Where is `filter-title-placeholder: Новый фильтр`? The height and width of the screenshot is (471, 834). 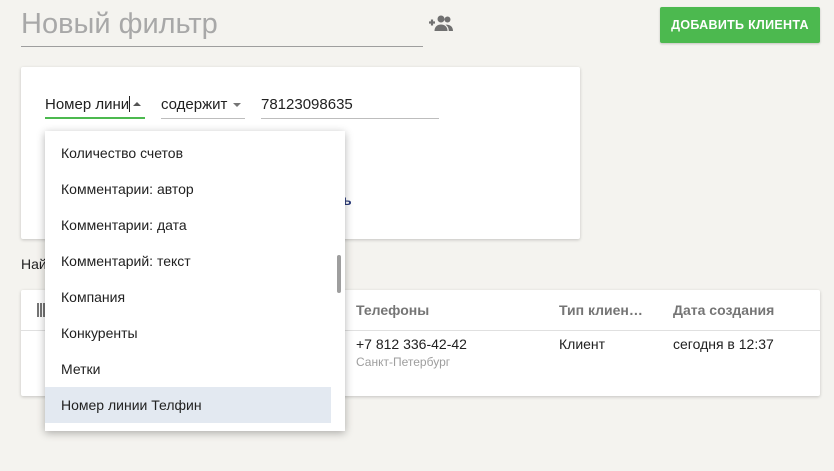 filter-title-placeholder: Новый фильтр is located at coordinates (119, 24).